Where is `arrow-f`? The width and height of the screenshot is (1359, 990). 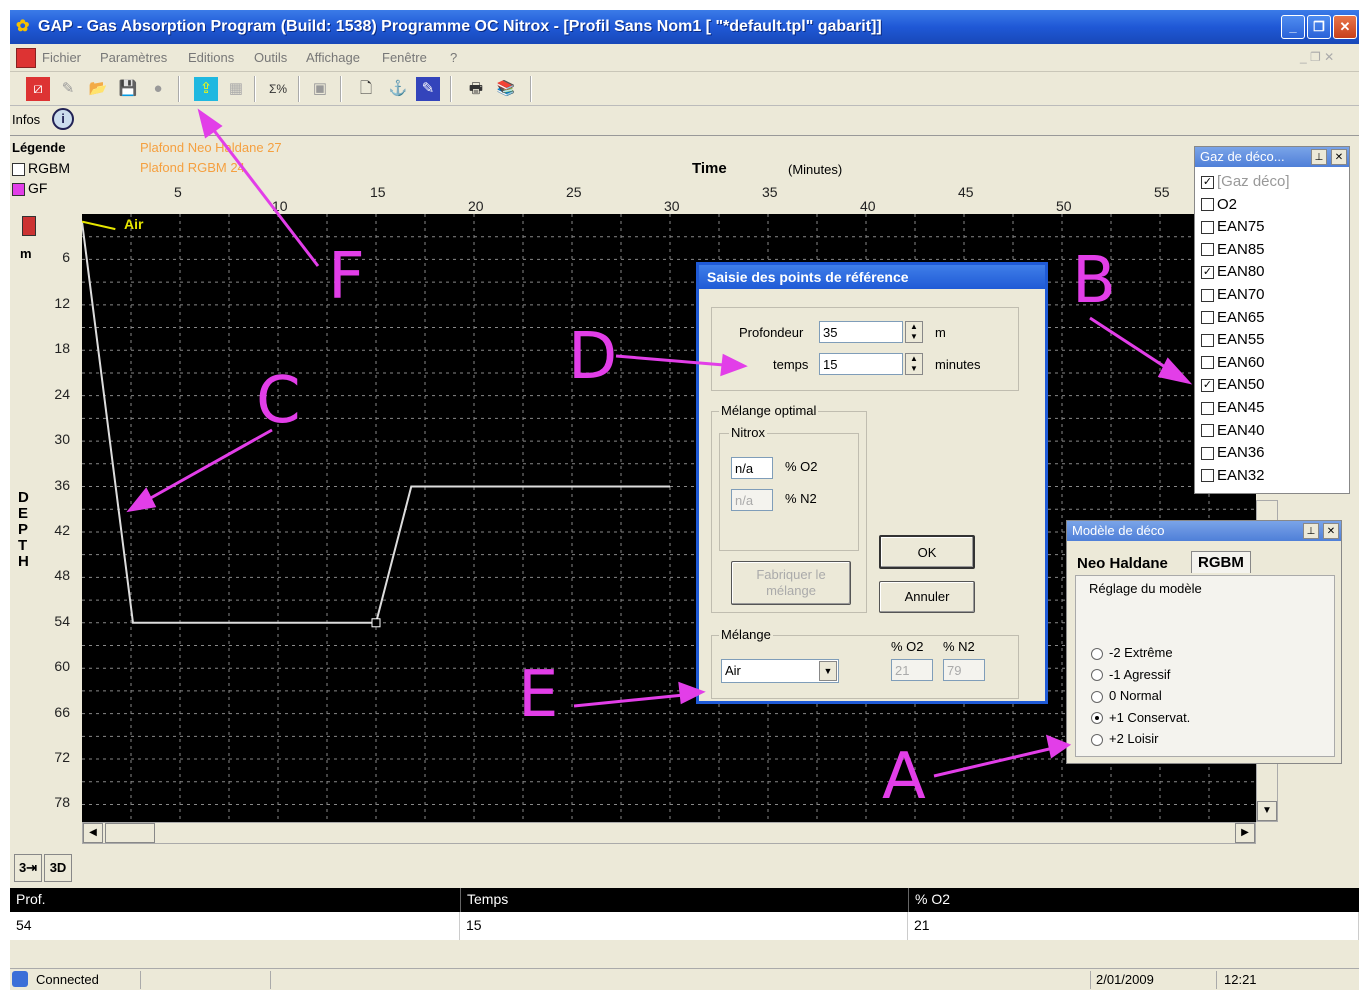 arrow-f is located at coordinates (262, 193).